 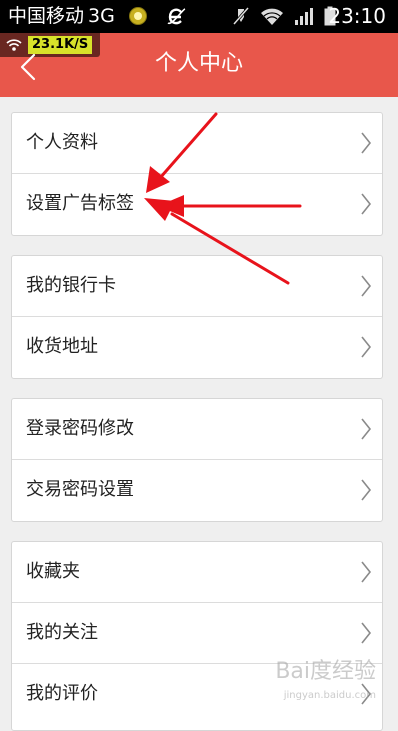 What do you see at coordinates (80, 204) in the screenshot?
I see `menu-item-label: 设置广告标签` at bounding box center [80, 204].